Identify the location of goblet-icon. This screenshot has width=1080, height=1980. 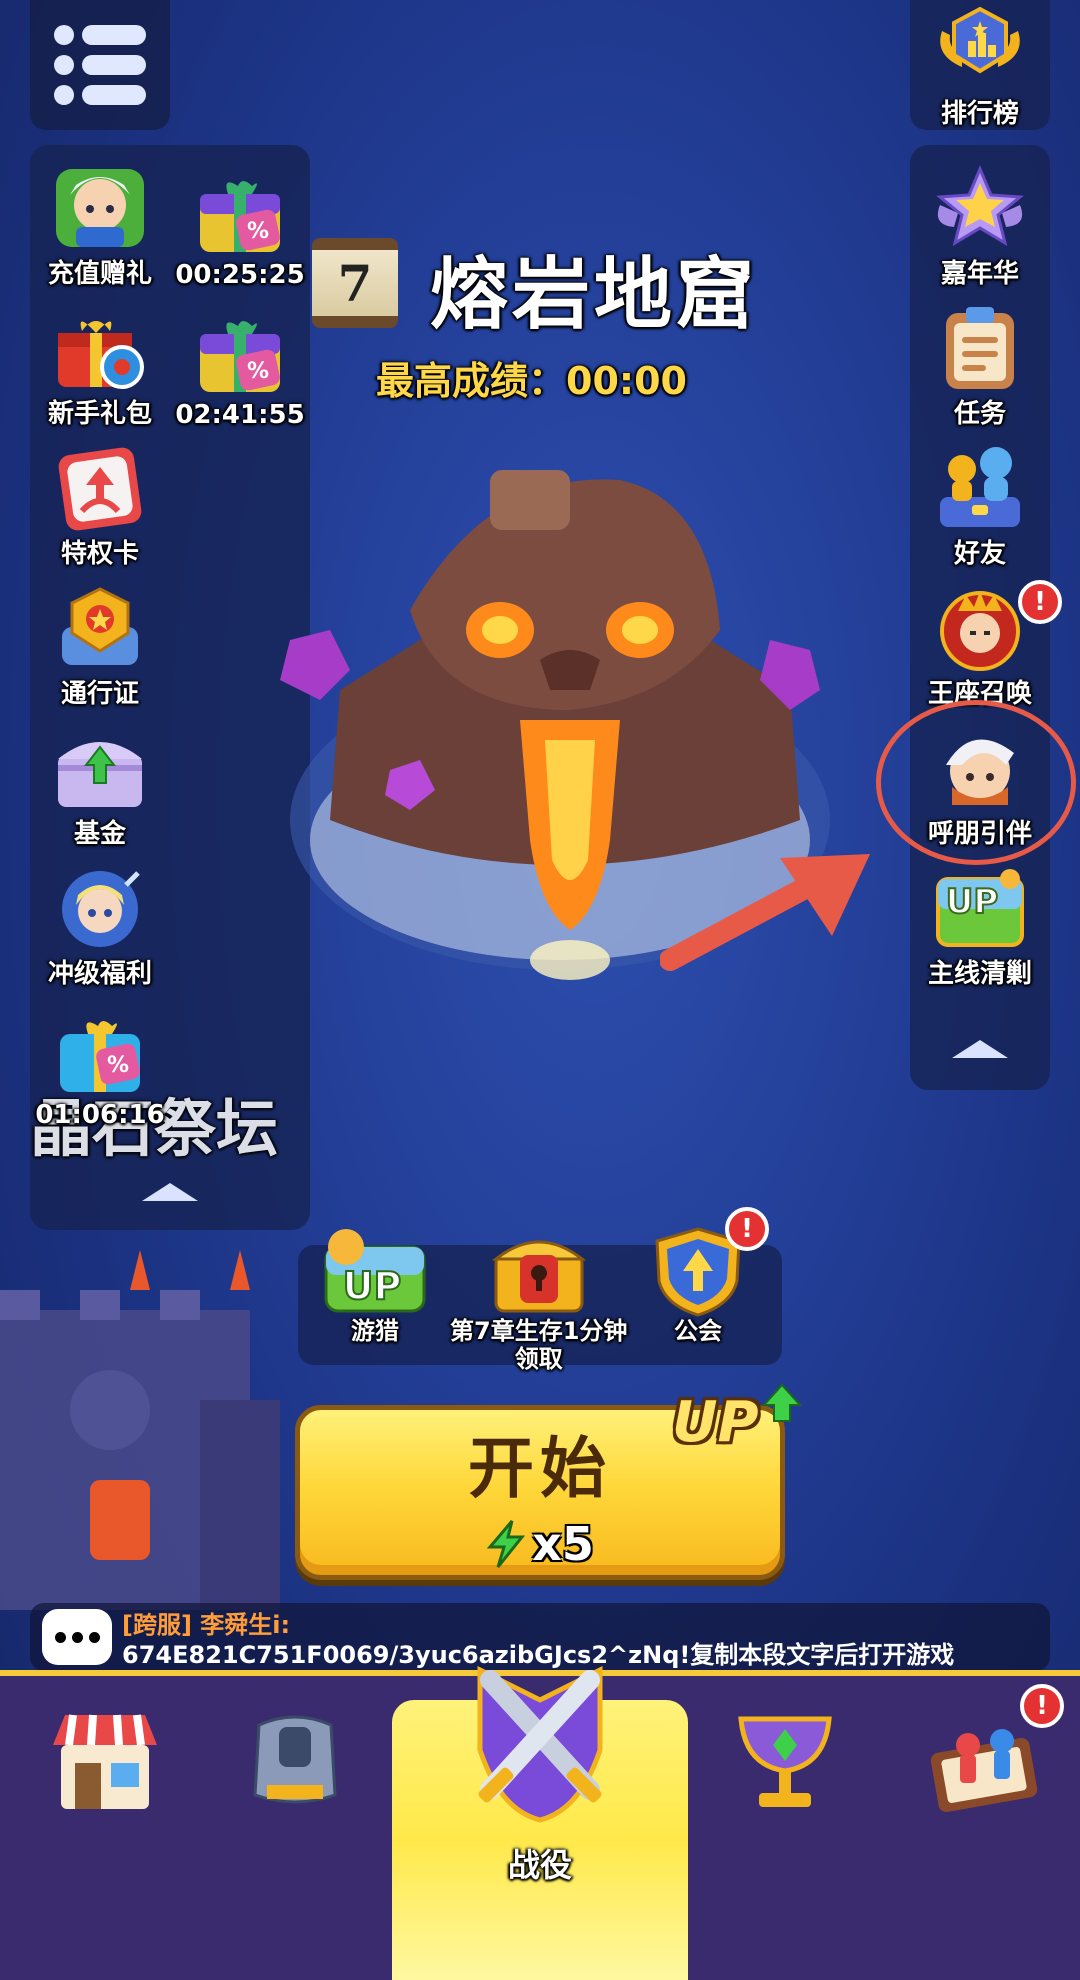
(785, 1761).